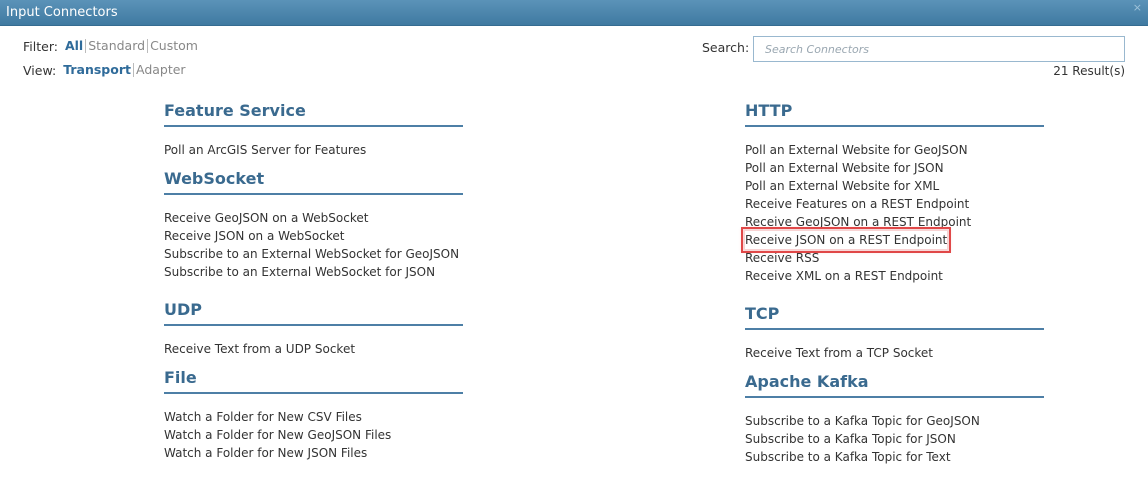  I want to click on connector-item: Subscribe to a Kafka Topic for GeoJSON, so click(862, 421).